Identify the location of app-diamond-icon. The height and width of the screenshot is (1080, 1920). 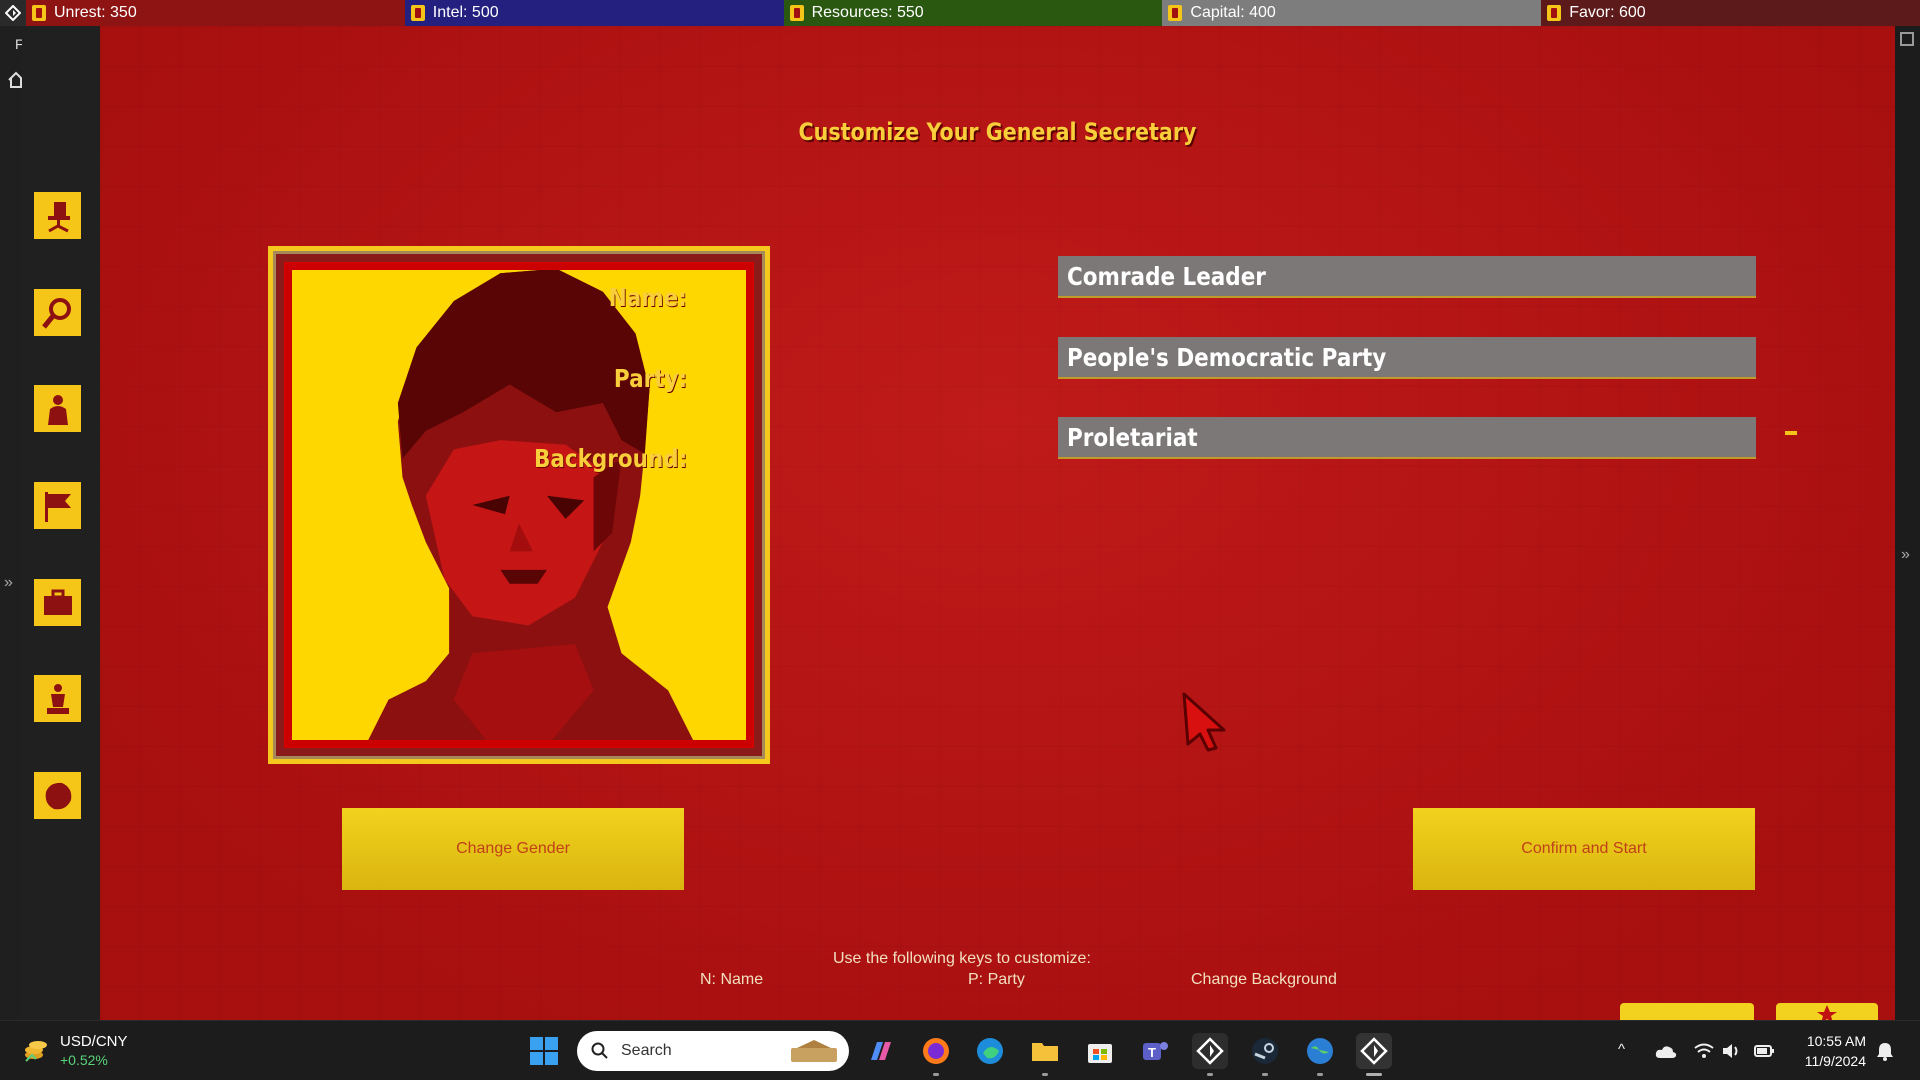
(1210, 1051).